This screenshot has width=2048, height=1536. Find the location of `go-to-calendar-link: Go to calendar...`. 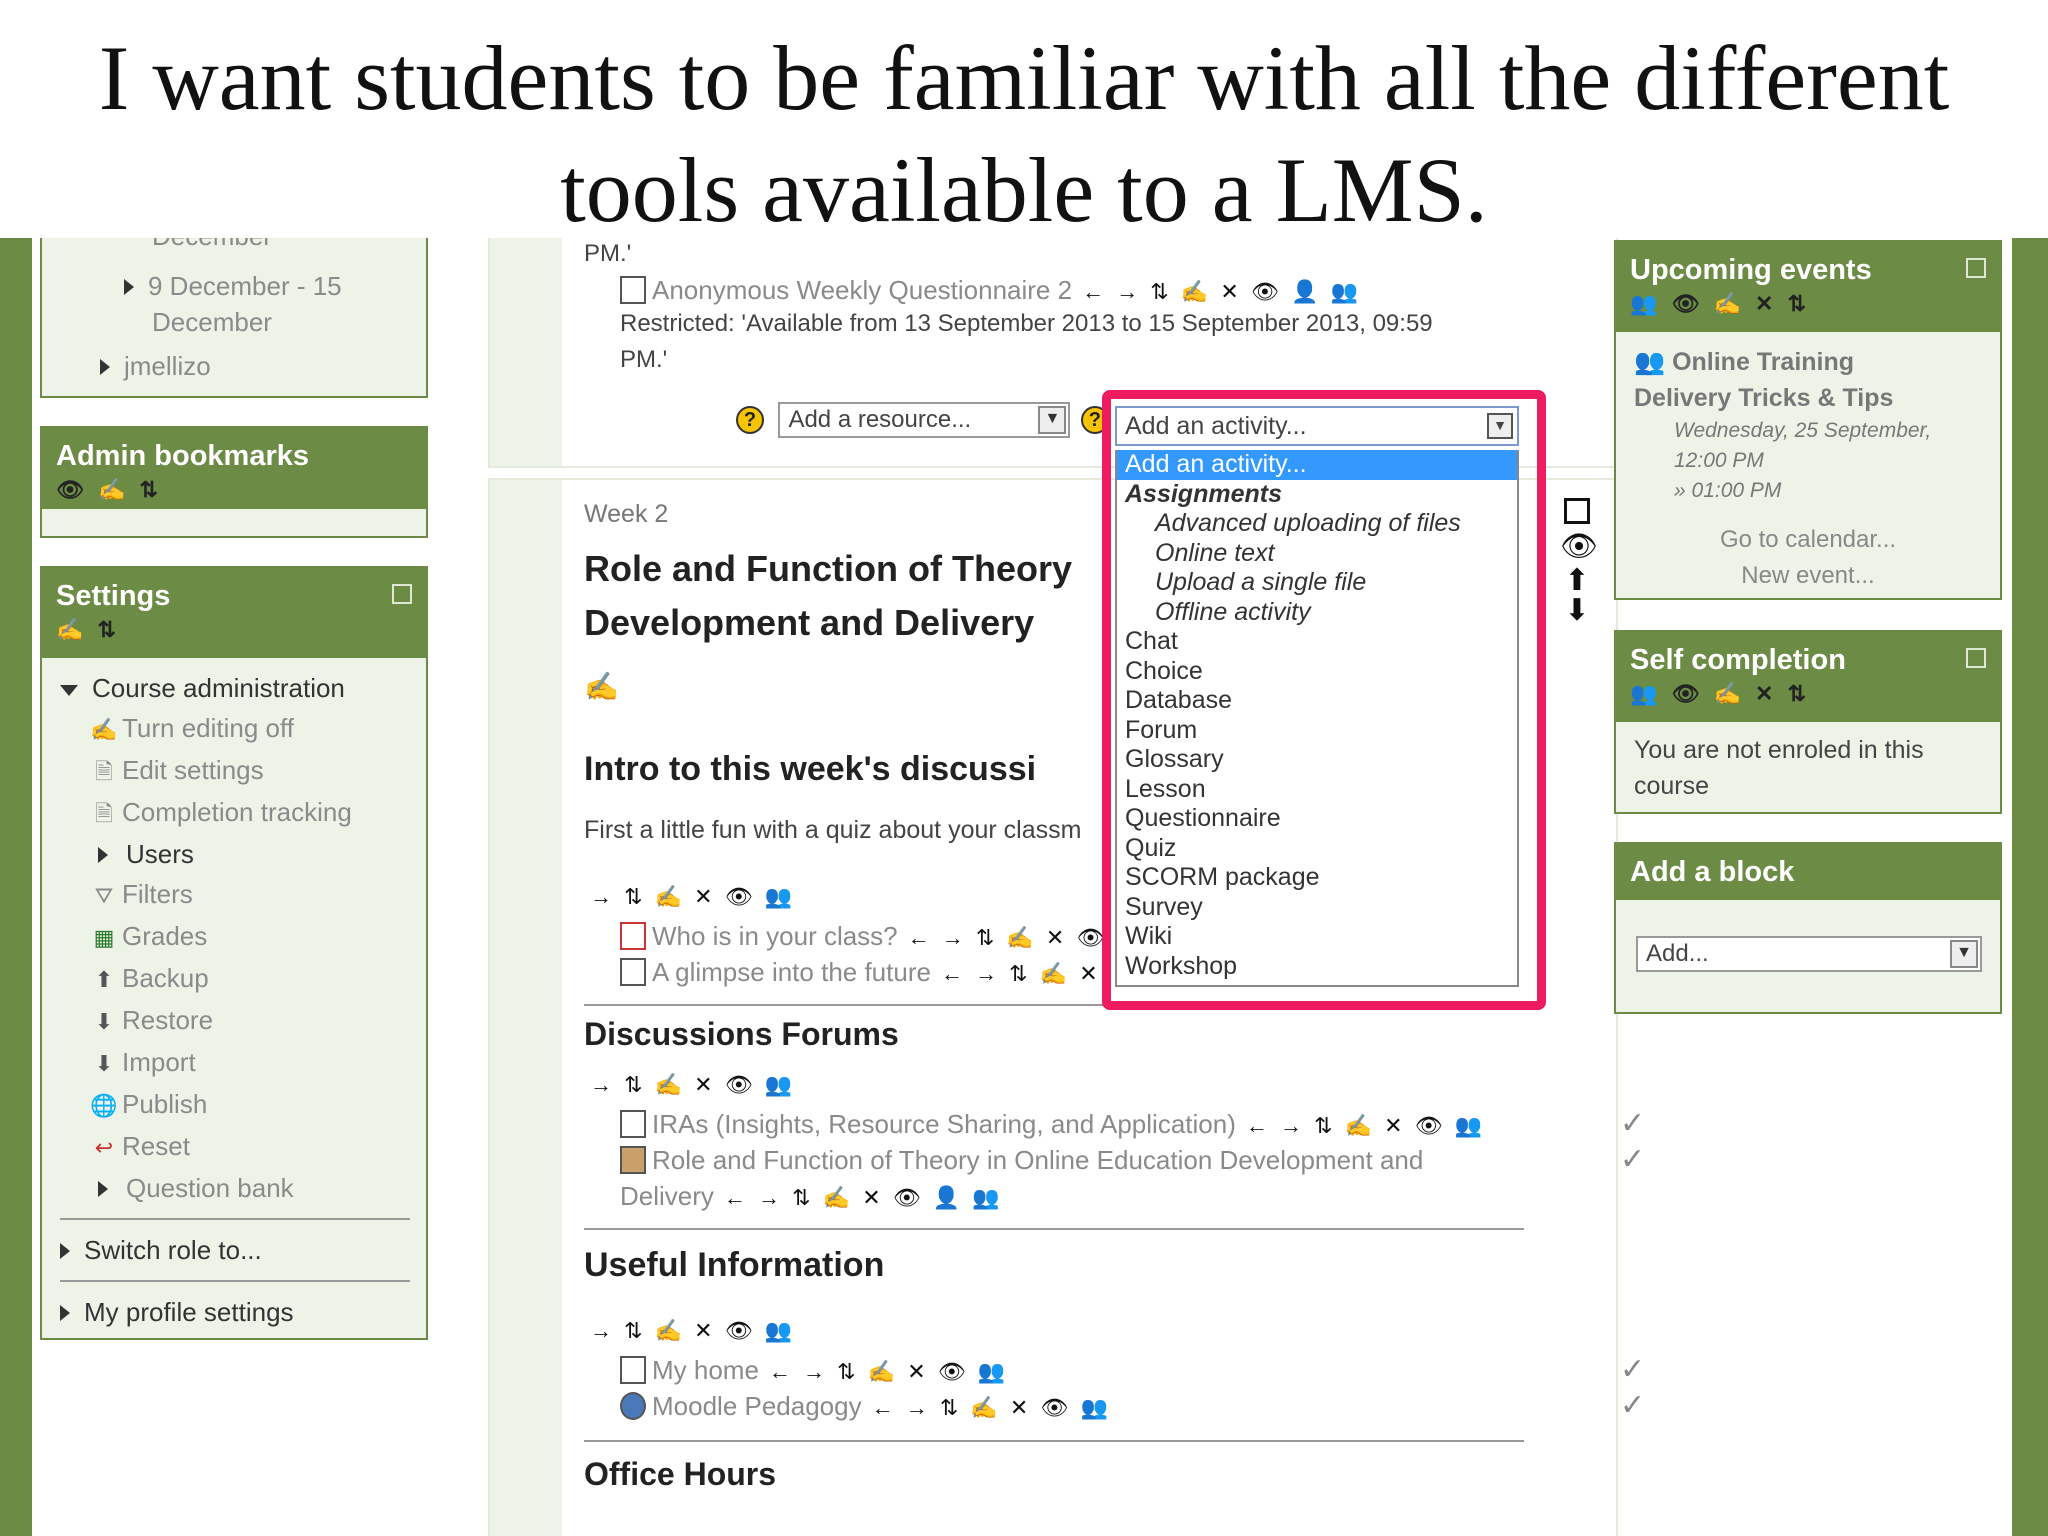

go-to-calendar-link: Go to calendar... is located at coordinates (1808, 540).